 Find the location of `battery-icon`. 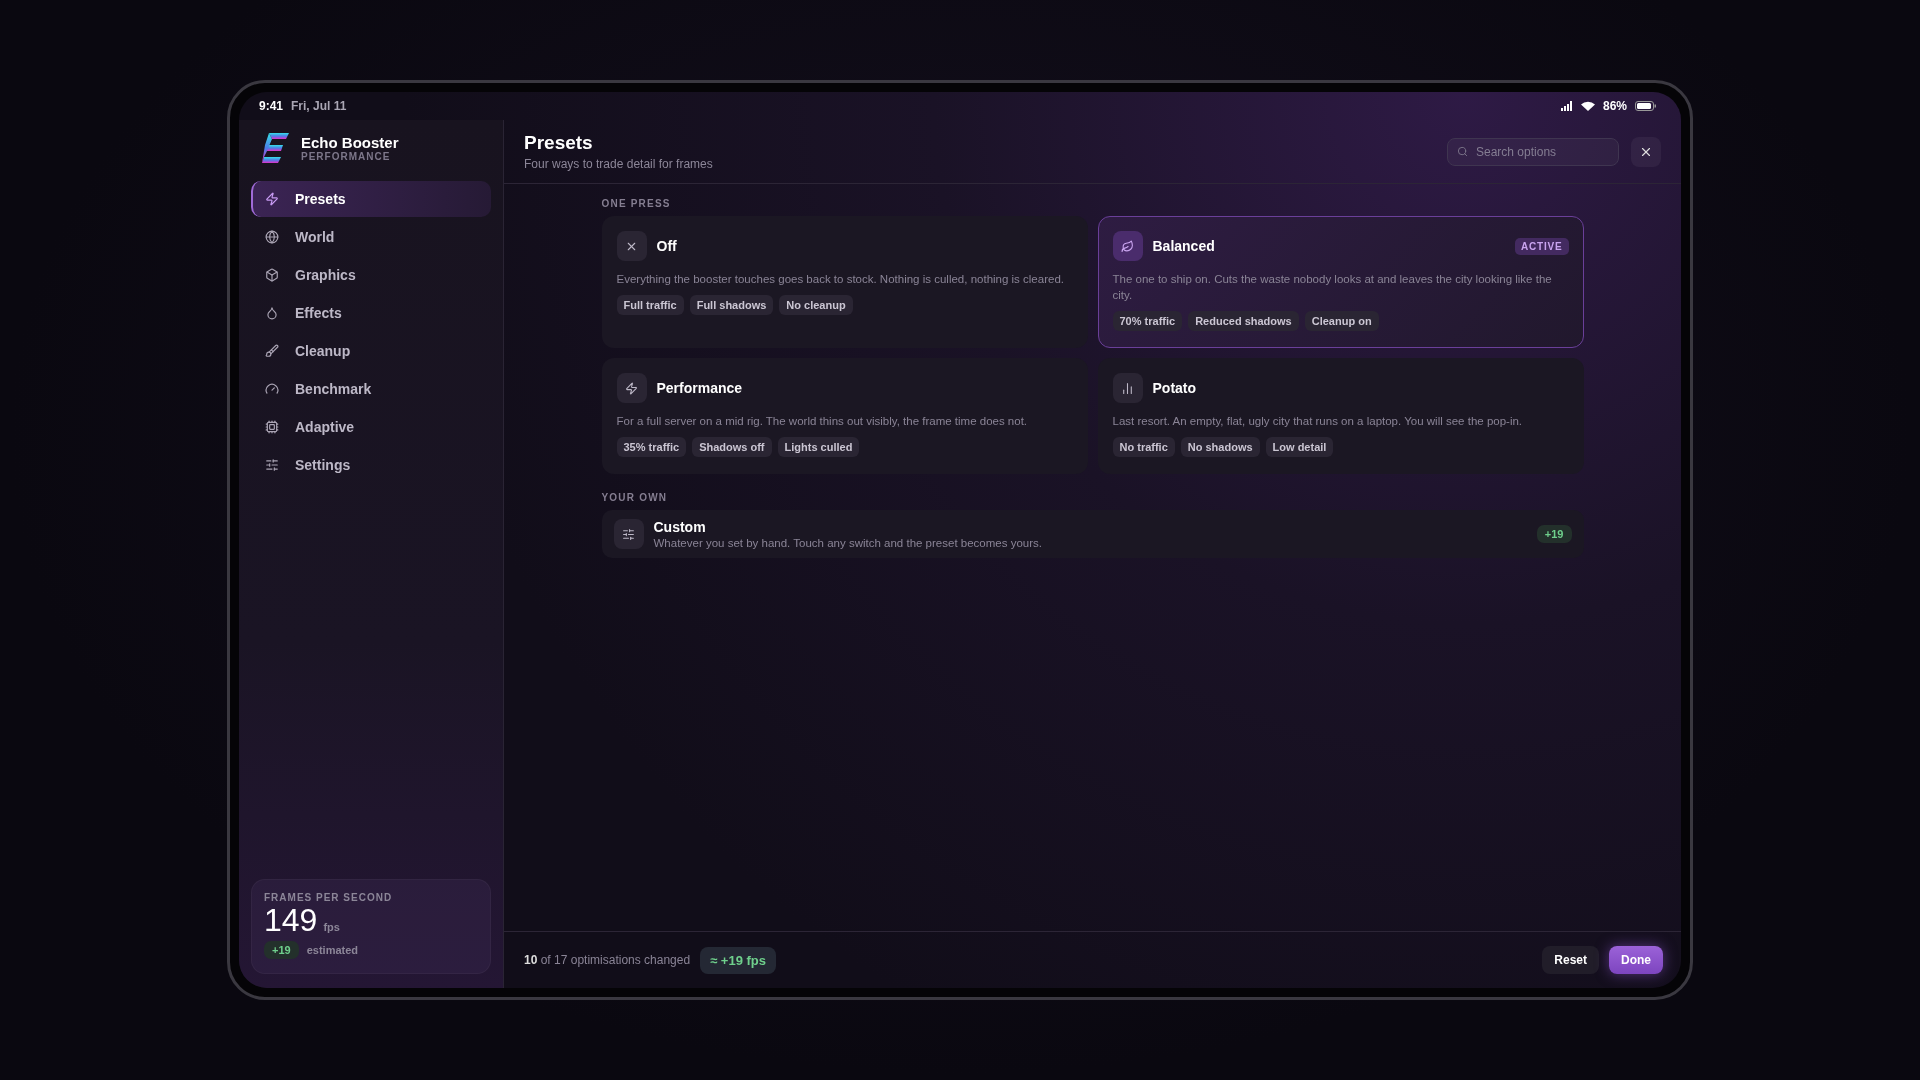

battery-icon is located at coordinates (1646, 106).